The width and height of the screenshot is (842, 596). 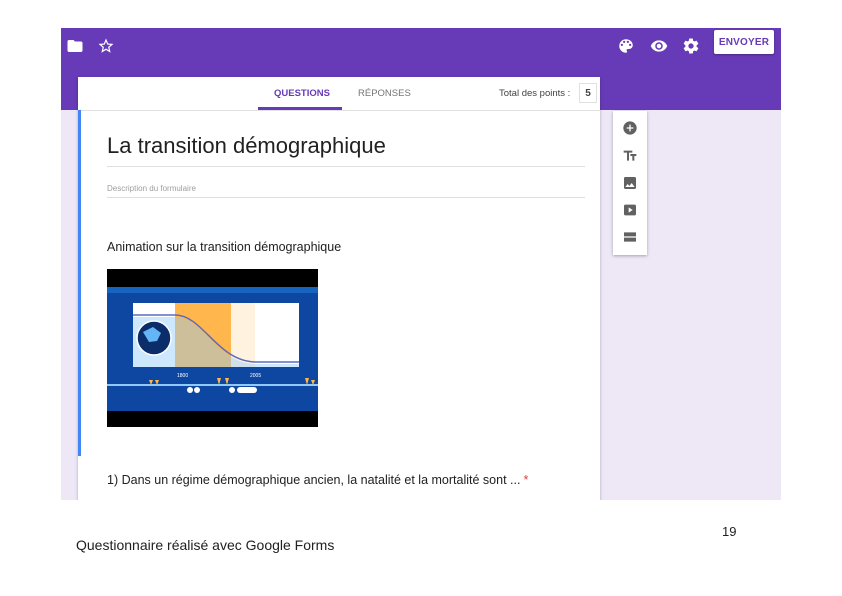 What do you see at coordinates (729, 531) in the screenshot?
I see `page-number: 19` at bounding box center [729, 531].